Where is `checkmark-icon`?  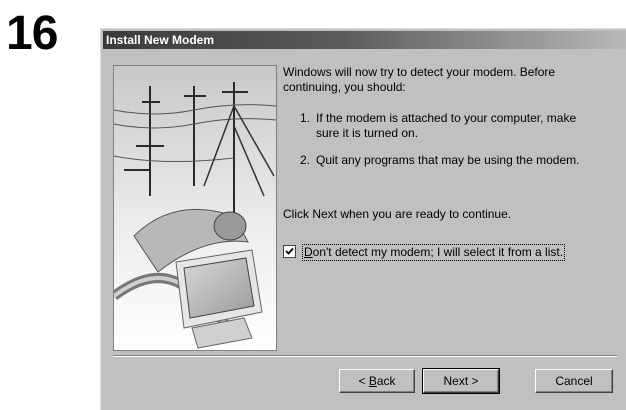
checkmark-icon is located at coordinates (289, 251).